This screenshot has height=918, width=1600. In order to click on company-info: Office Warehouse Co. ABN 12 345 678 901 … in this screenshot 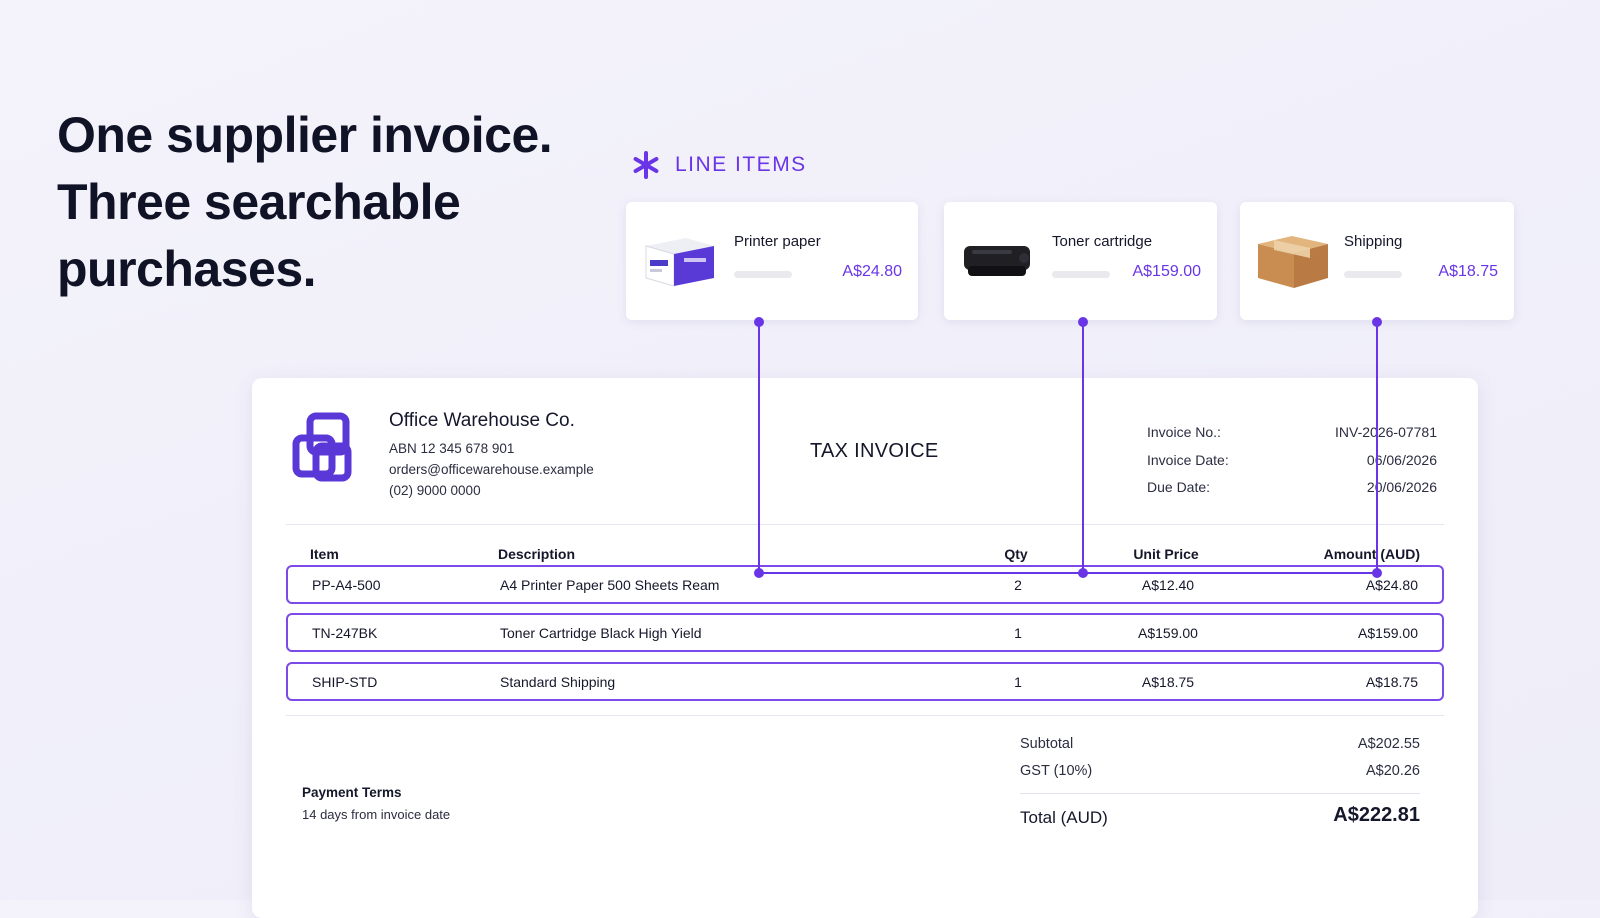, I will do `click(491, 455)`.